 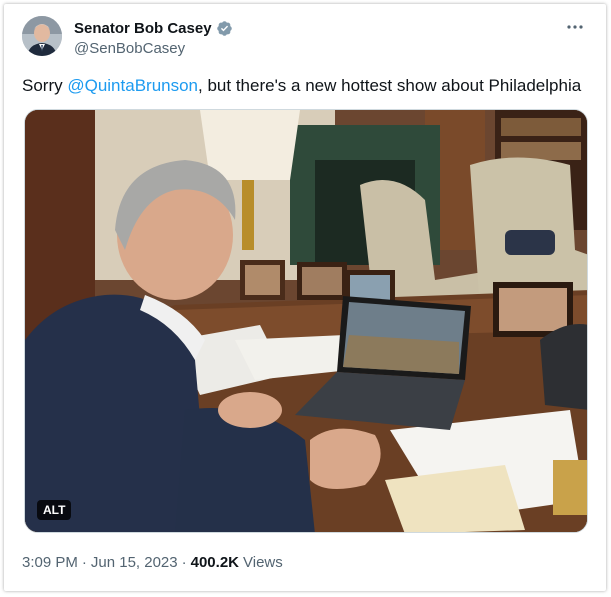 I want to click on author-handle: @SenBobCasey, so click(x=153, y=48).